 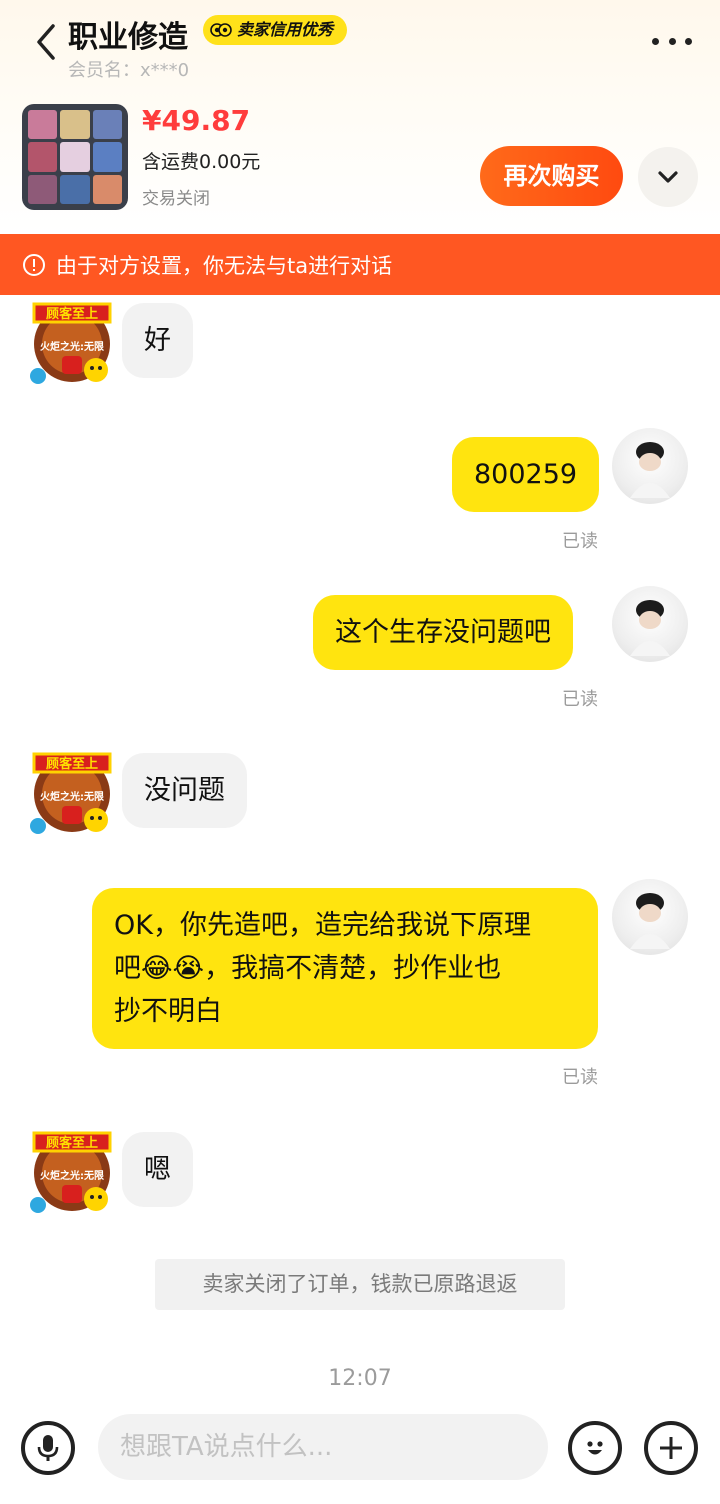 What do you see at coordinates (157, 340) in the screenshot?
I see `chat-bubble-left: 好` at bounding box center [157, 340].